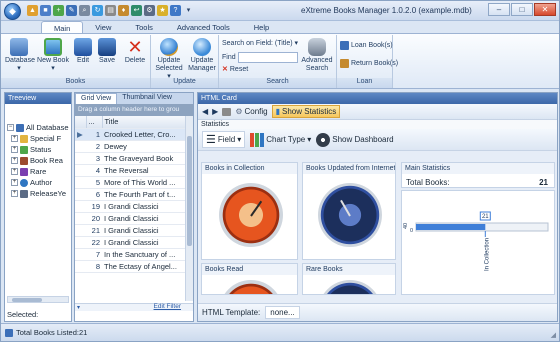  What do you see at coordinates (32, 10) in the screenshot?
I see `open-icon: ▲` at bounding box center [32, 10].